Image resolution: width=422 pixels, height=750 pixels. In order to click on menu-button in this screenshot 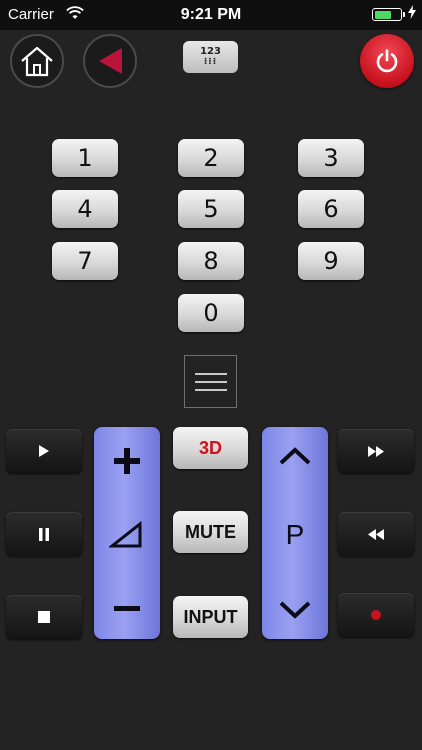, I will do `click(210, 381)`.